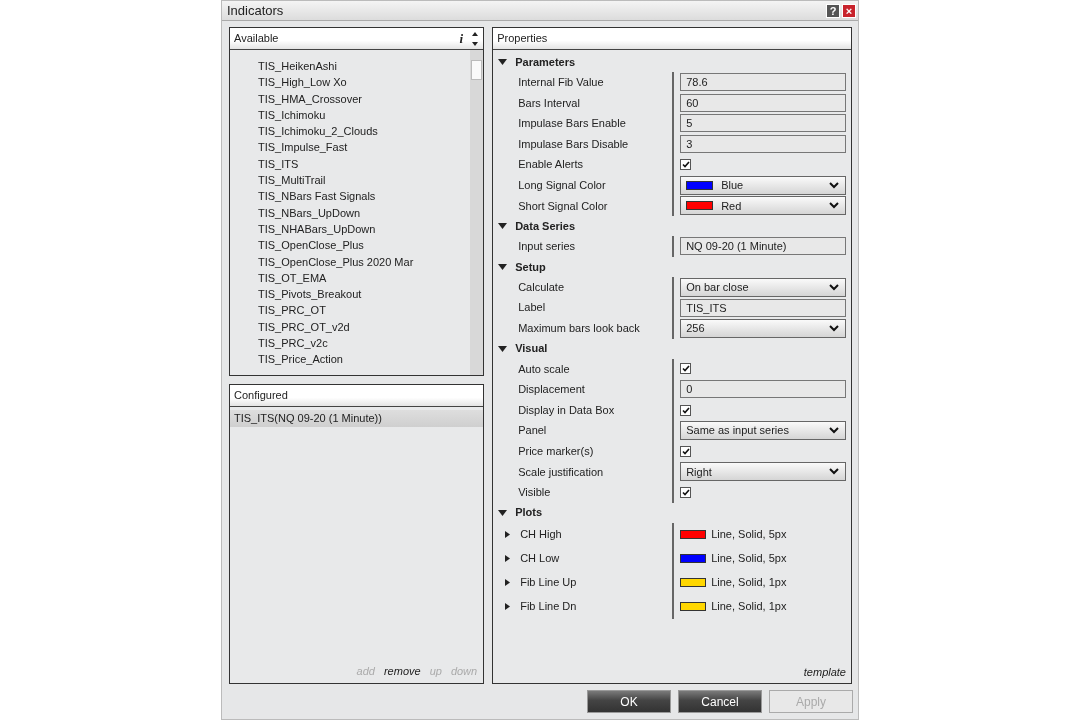 This screenshot has width=1080, height=720. I want to click on property-label: Fib Line Up, so click(548, 583).